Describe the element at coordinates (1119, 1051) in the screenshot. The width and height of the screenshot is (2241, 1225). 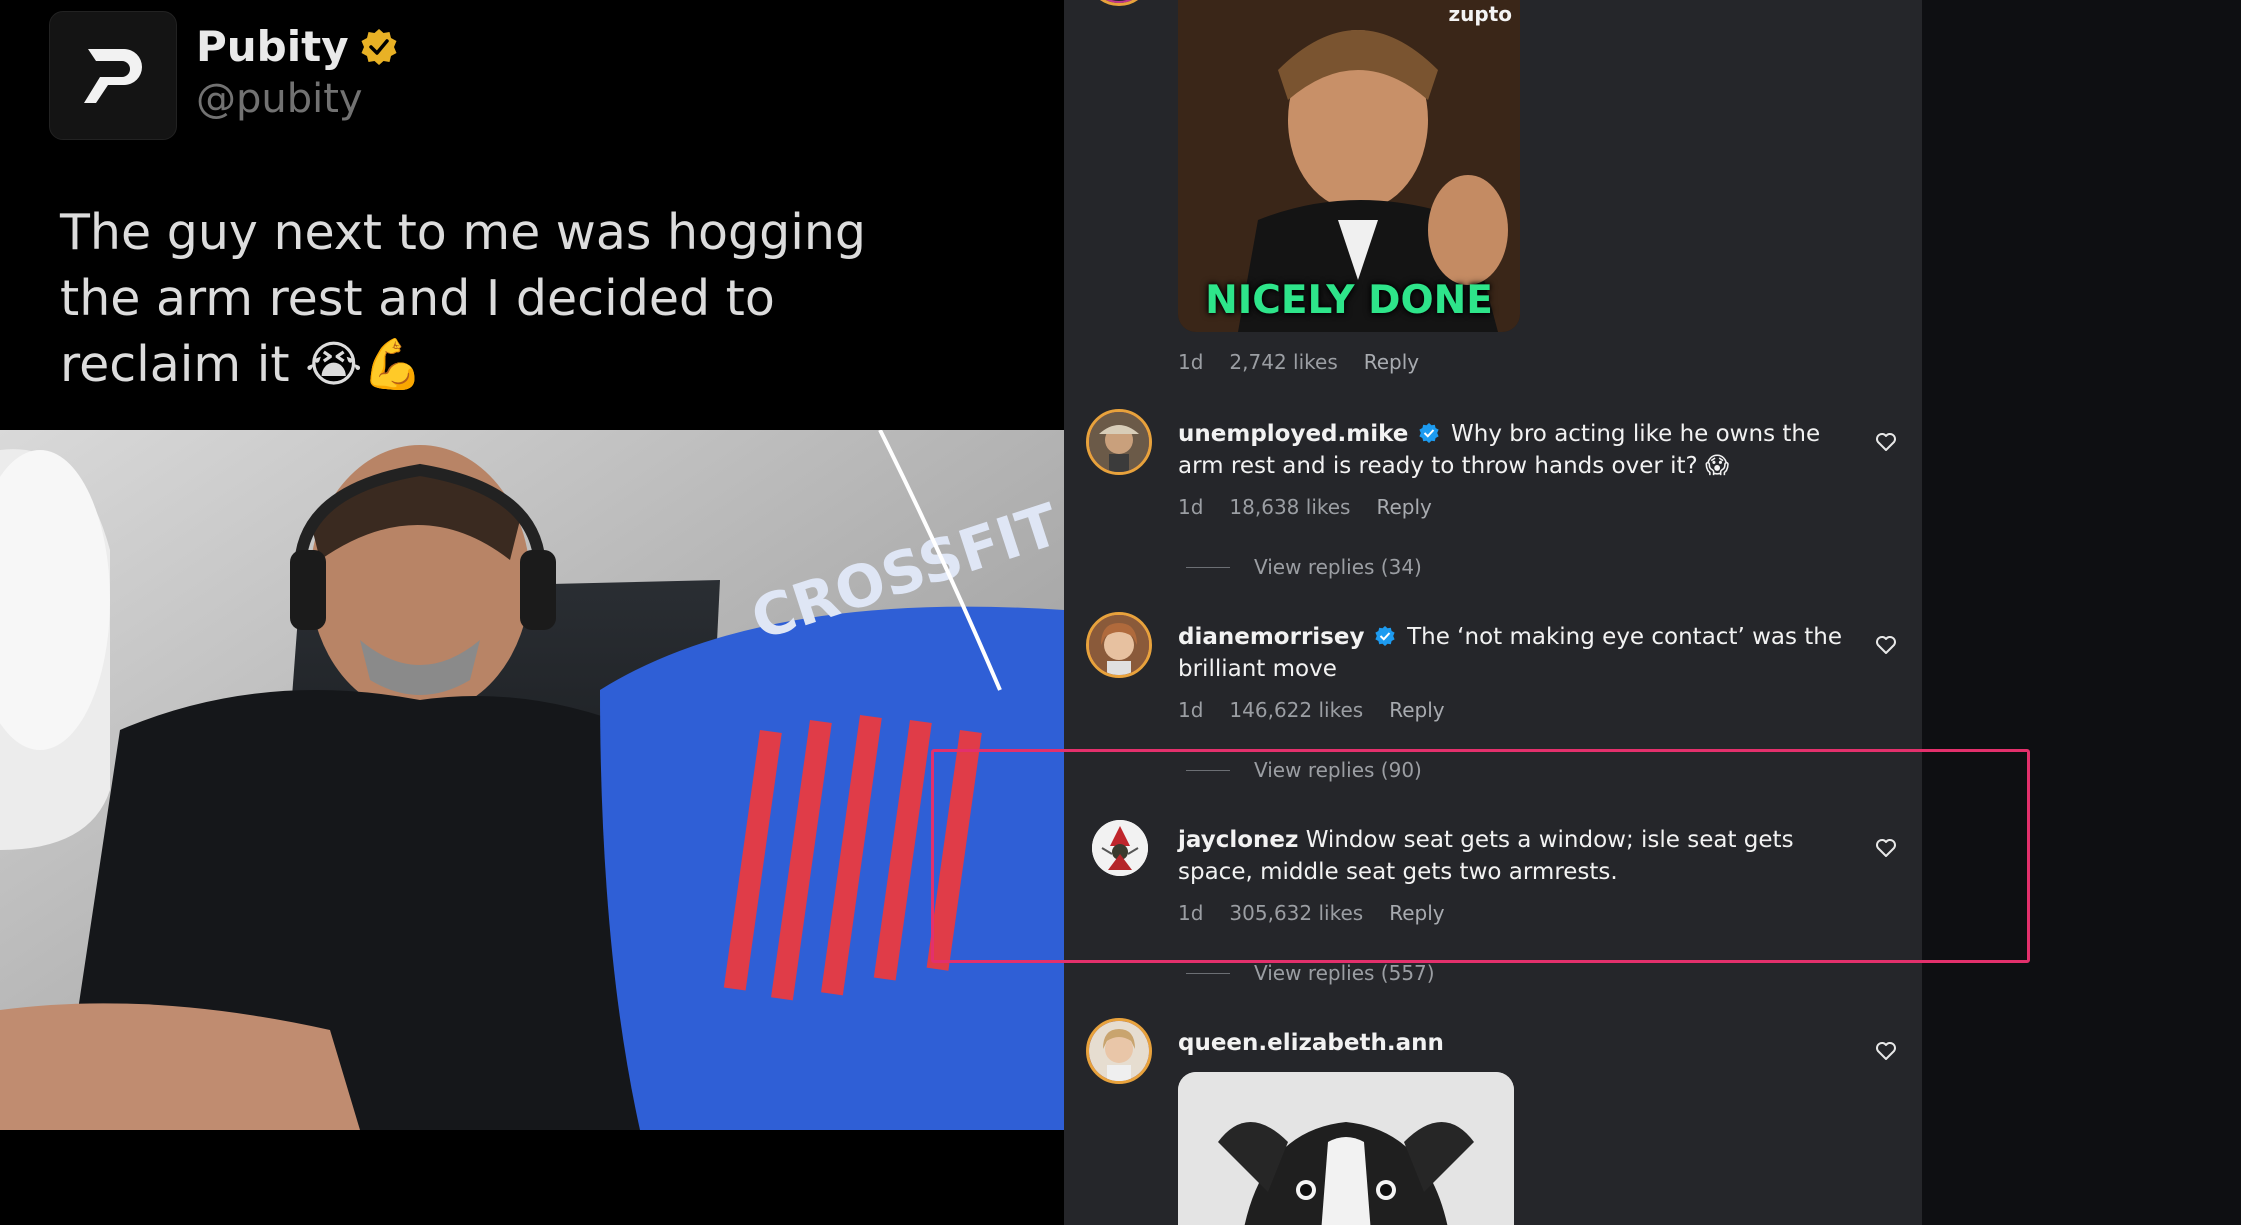
I see `avatar-queen-elizabeth-ann` at that location.